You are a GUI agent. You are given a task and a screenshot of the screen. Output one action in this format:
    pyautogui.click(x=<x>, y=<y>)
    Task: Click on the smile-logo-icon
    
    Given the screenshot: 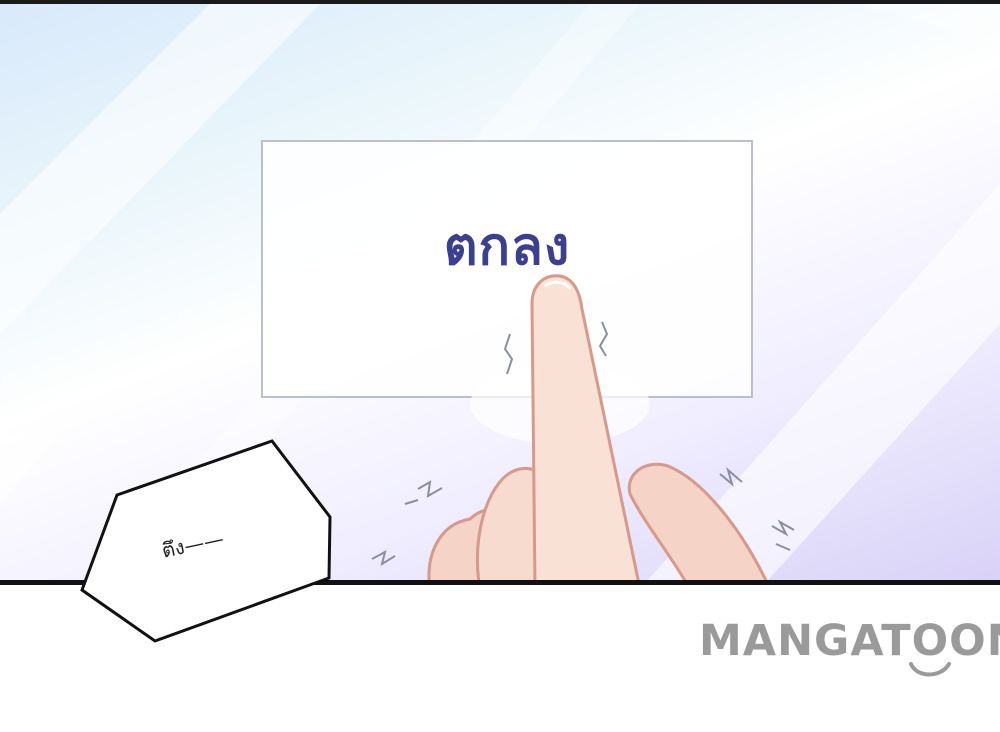 What is the action you would take?
    pyautogui.click(x=930, y=669)
    